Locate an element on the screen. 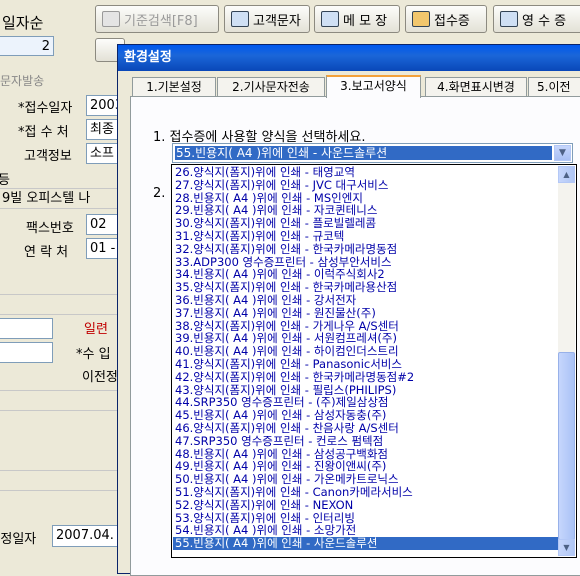  address-field: 9빌 오피스텔 나 is located at coordinates (63, 198).